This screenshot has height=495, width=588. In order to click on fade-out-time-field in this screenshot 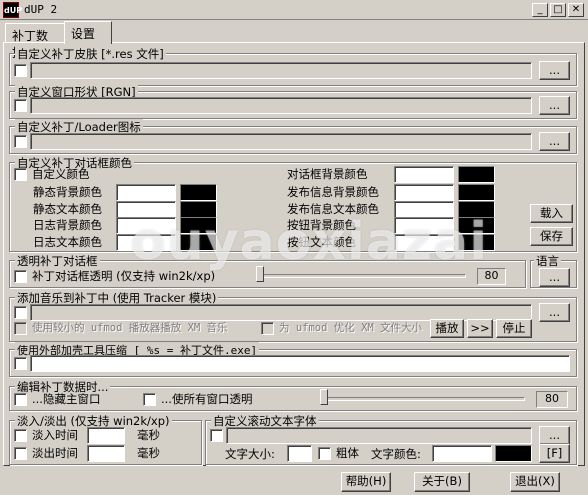, I will do `click(106, 453)`.